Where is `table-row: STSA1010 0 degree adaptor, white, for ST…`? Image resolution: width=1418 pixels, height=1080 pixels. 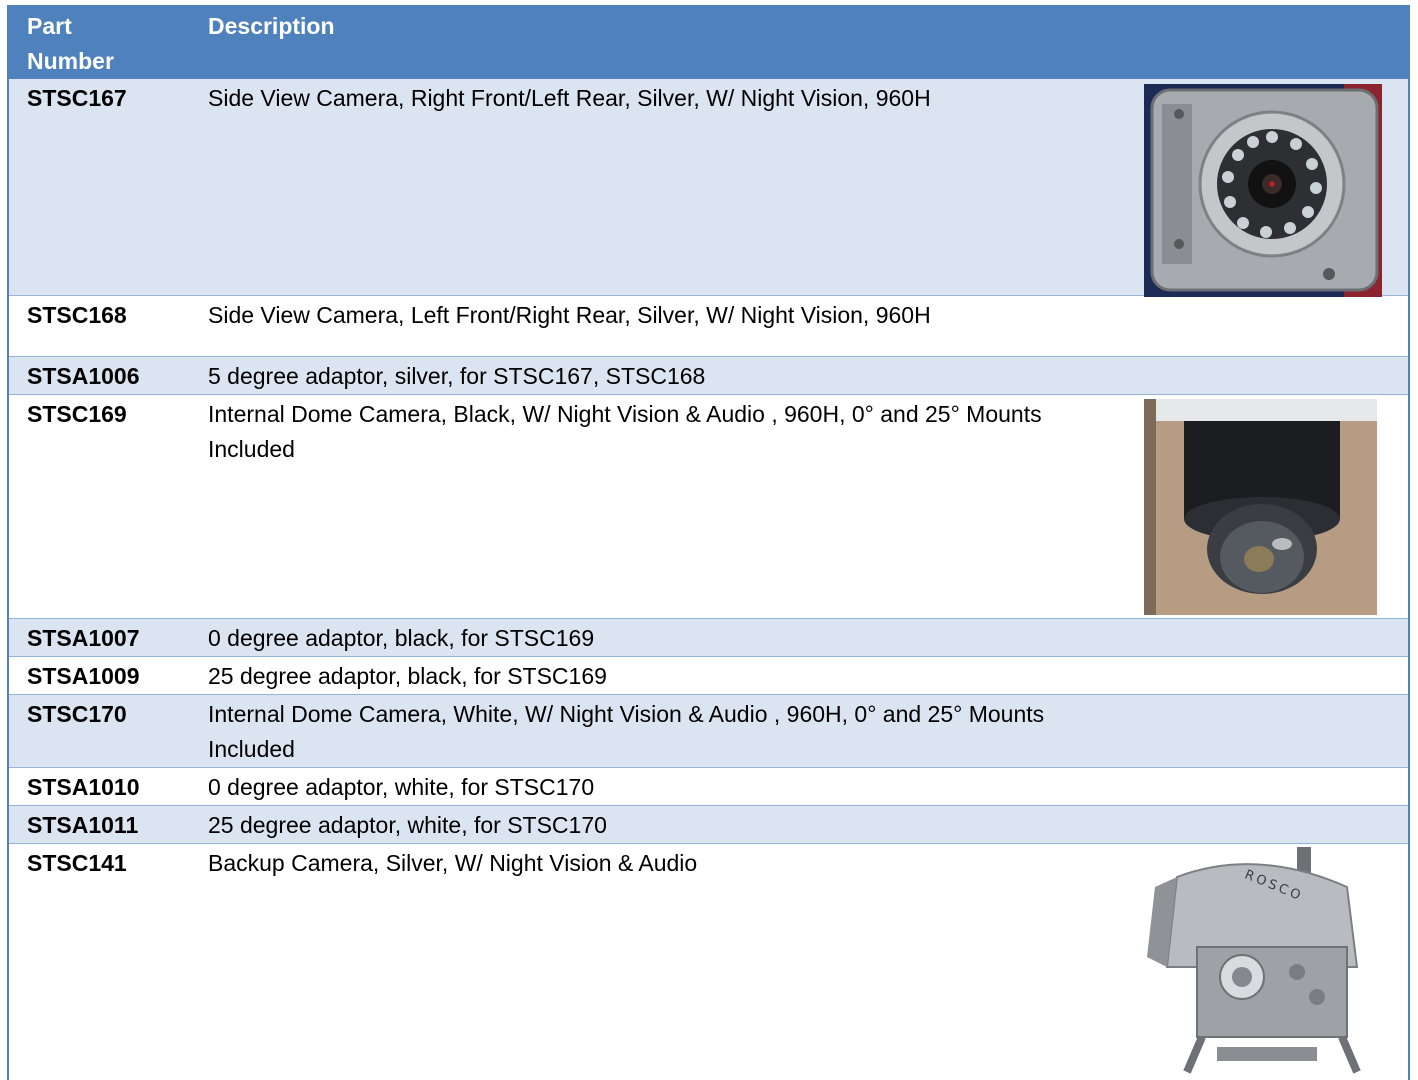
table-row: STSA1010 0 degree adaptor, white, for ST… is located at coordinates (708, 786).